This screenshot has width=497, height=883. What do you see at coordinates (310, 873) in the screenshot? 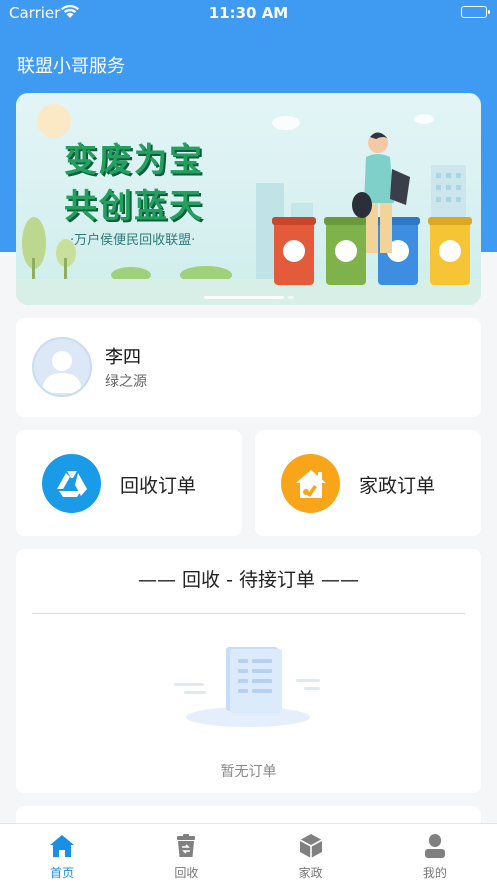
I see `tab-housekeeping-label: 家政` at bounding box center [310, 873].